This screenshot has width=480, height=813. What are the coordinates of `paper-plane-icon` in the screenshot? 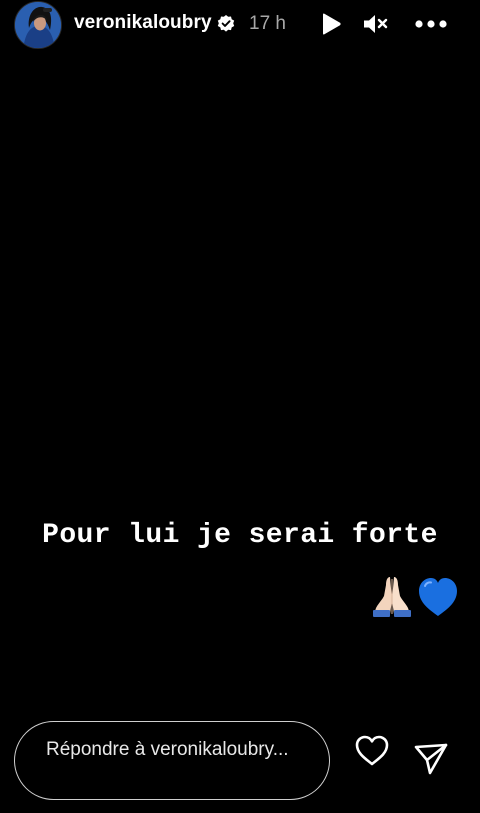 It's located at (431, 759).